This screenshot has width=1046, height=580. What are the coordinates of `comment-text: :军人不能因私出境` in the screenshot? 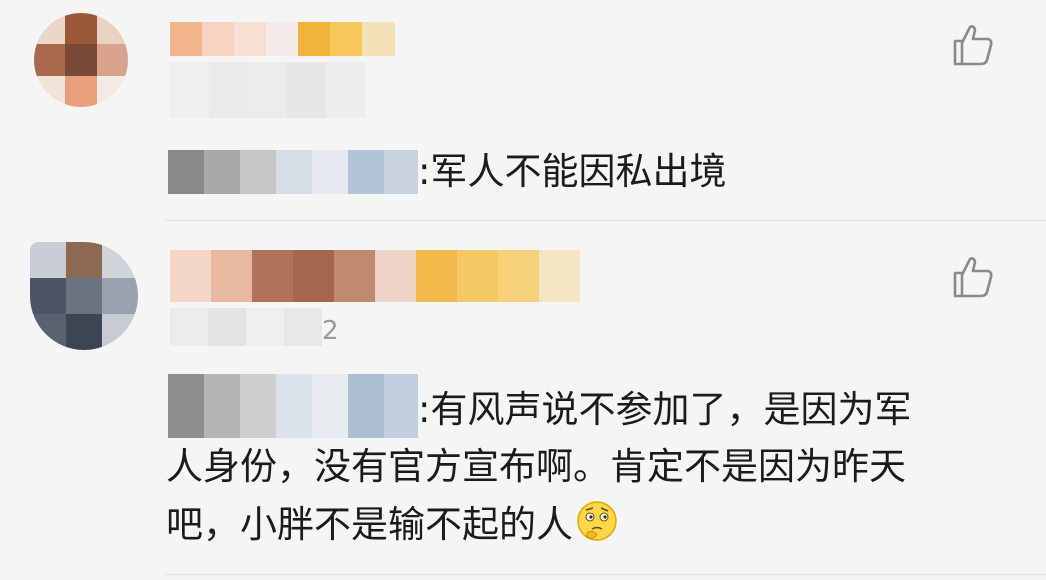 It's located at (447, 171).